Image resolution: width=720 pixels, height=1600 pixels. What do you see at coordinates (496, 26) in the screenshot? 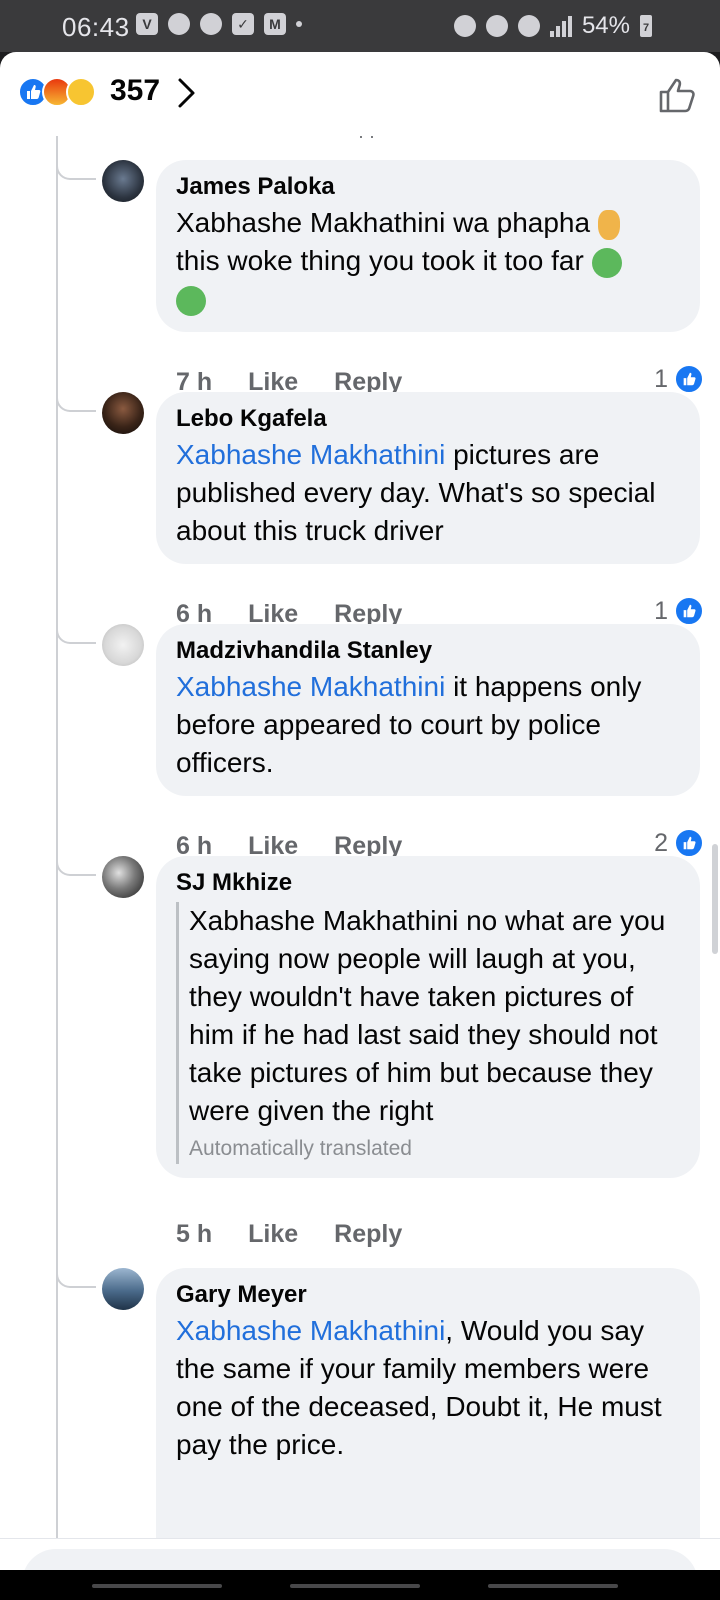
I see `mute-icon` at bounding box center [496, 26].